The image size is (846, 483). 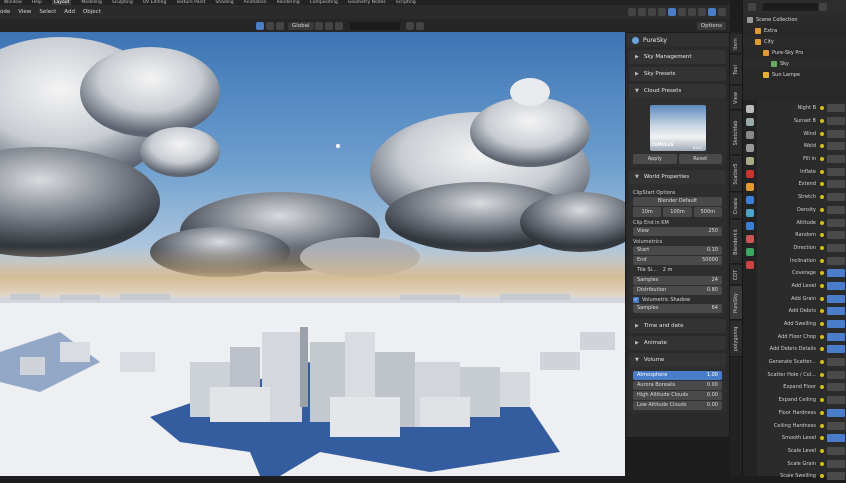 What do you see at coordinates (750, 239) in the screenshot?
I see `constraints-icon` at bounding box center [750, 239].